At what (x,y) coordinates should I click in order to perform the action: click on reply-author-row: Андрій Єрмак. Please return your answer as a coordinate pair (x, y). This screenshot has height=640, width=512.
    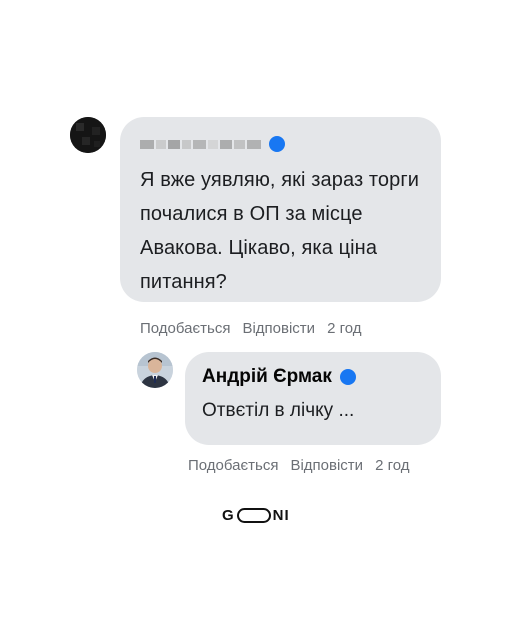
    Looking at the image, I should click on (312, 377).